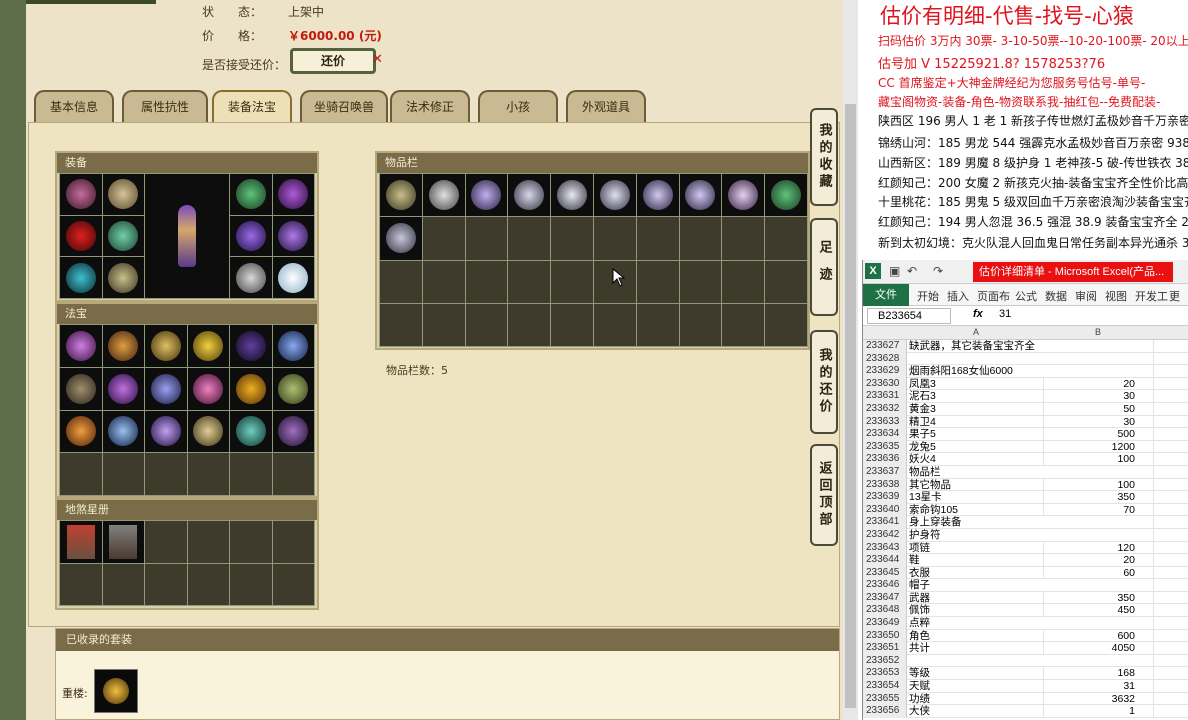 This screenshot has width=1188, height=720. What do you see at coordinates (885, 459) in the screenshot?
I see `row-number: 233636` at bounding box center [885, 459].